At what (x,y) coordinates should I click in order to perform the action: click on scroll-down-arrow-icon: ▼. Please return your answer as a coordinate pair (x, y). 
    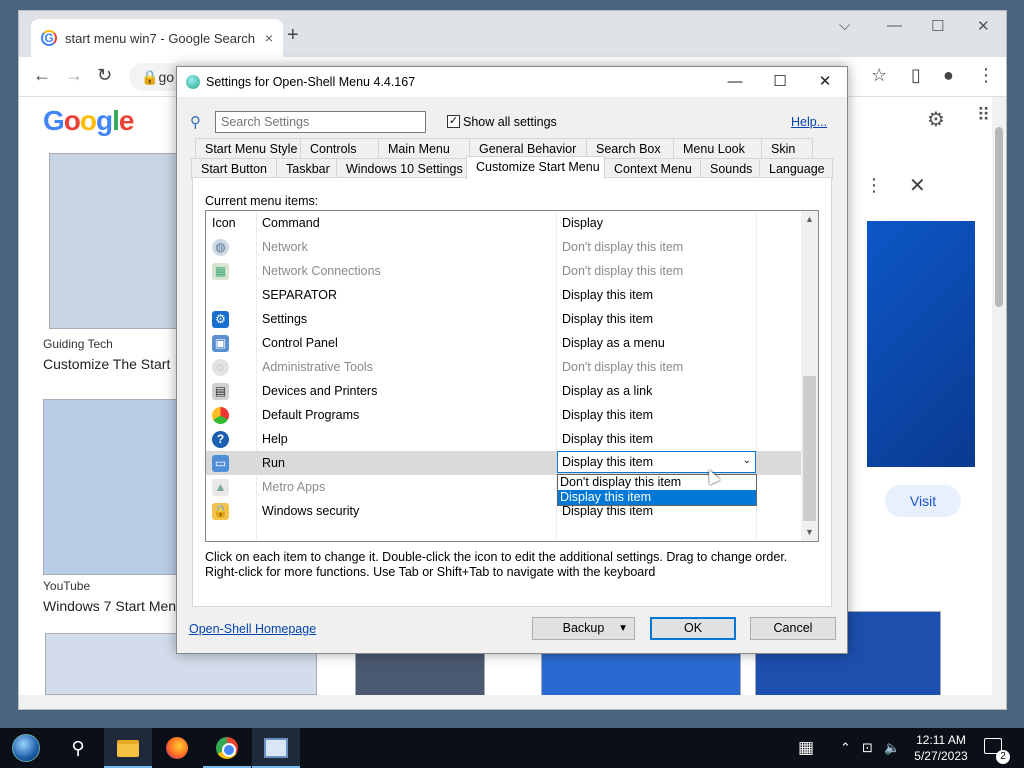
    Looking at the image, I should click on (809, 532).